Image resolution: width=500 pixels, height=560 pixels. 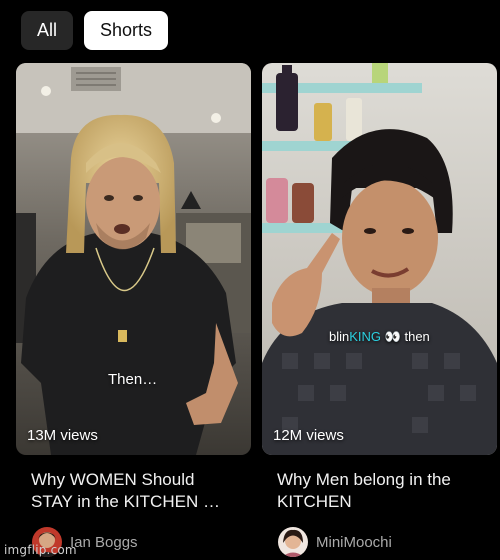 I want to click on thumbnail-caption-2: blinKING 👀 then, so click(x=379, y=337).